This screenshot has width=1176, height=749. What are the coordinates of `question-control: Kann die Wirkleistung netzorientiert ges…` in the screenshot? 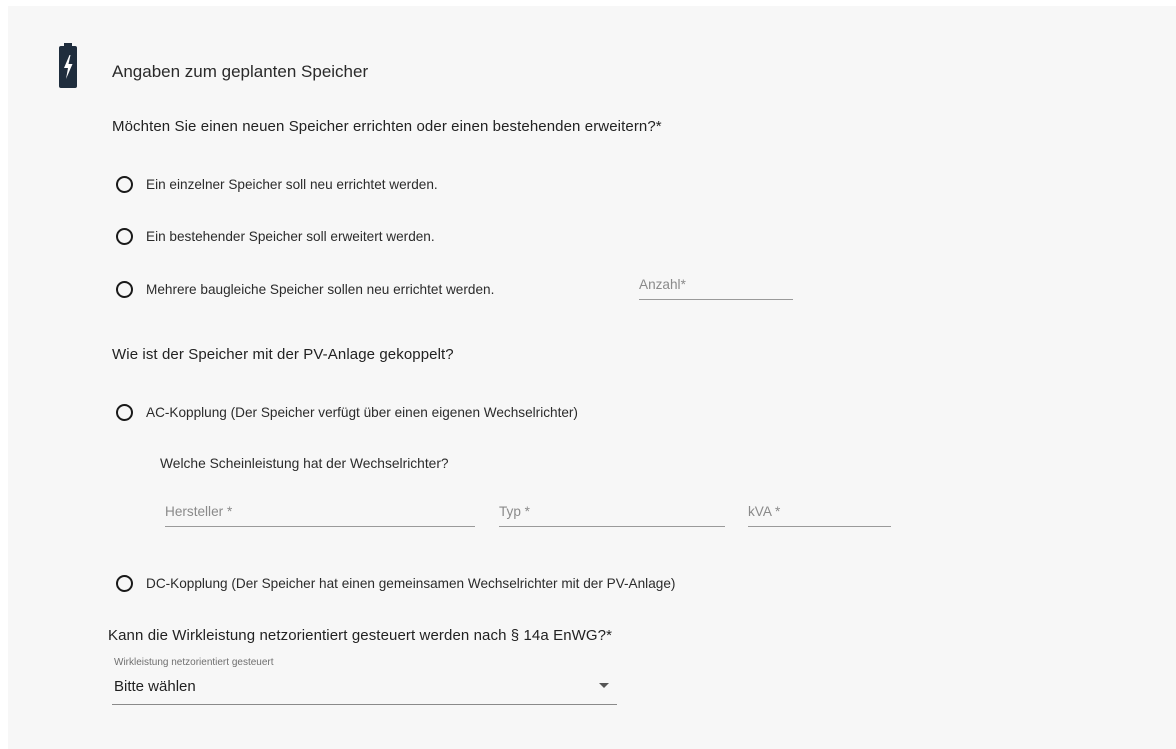 It's located at (360, 635).